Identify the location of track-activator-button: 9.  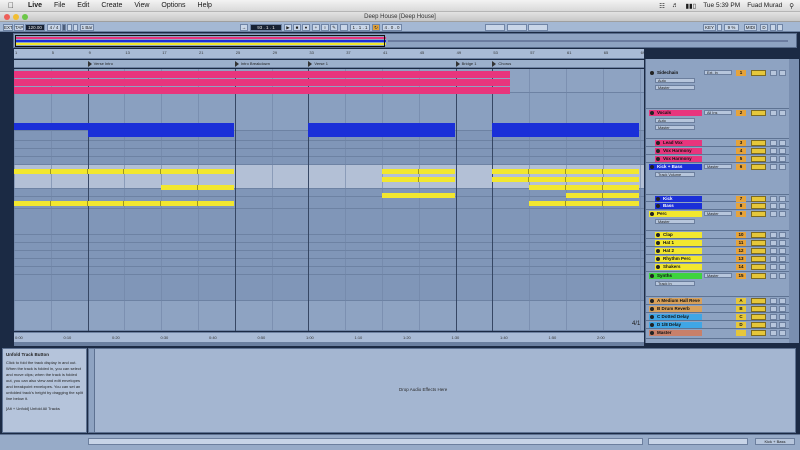
(741, 214).